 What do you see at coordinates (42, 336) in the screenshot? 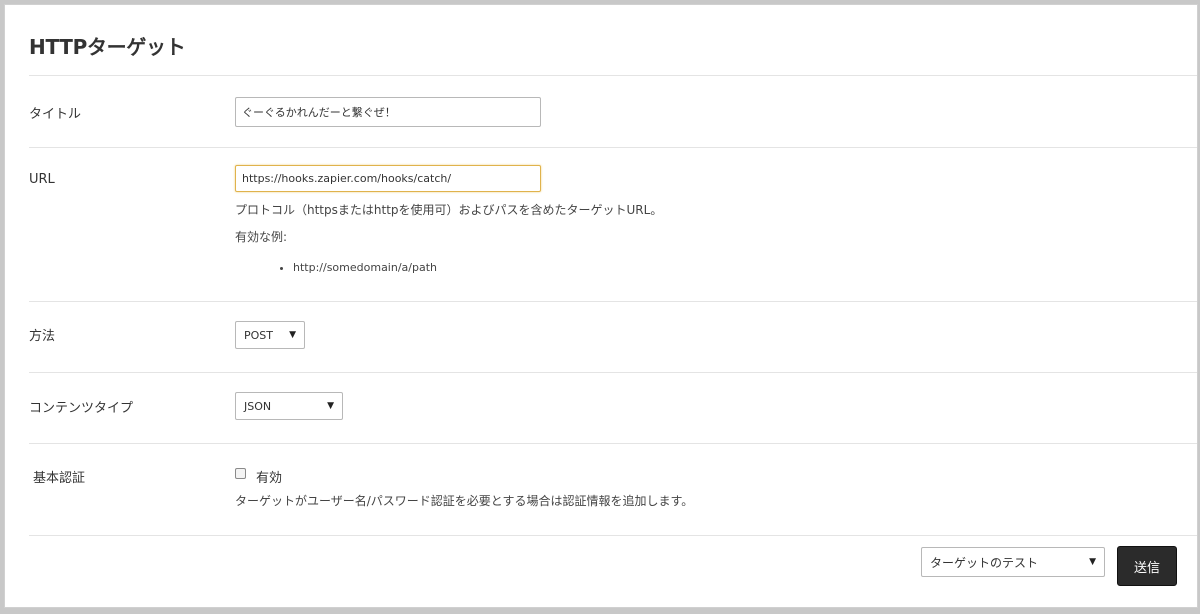
I see `method-label: 方法` at bounding box center [42, 336].